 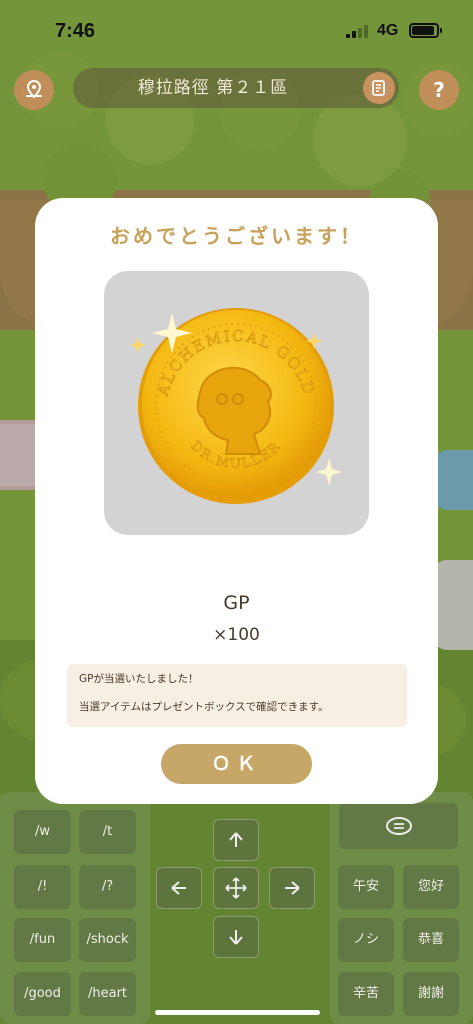 I want to click on map-pin-button, so click(x=34, y=90).